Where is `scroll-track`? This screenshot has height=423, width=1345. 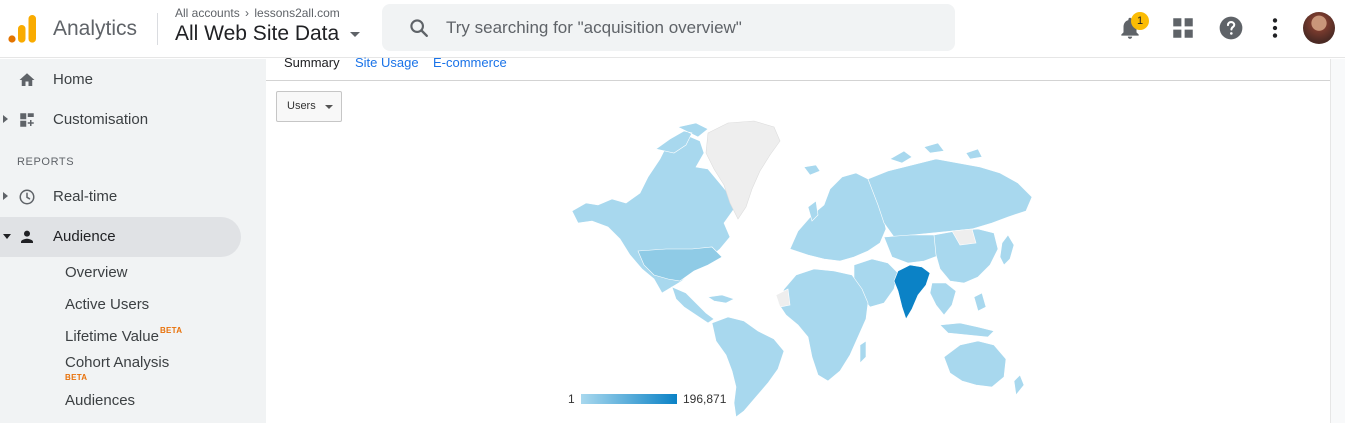 scroll-track is located at coordinates (1337, 241).